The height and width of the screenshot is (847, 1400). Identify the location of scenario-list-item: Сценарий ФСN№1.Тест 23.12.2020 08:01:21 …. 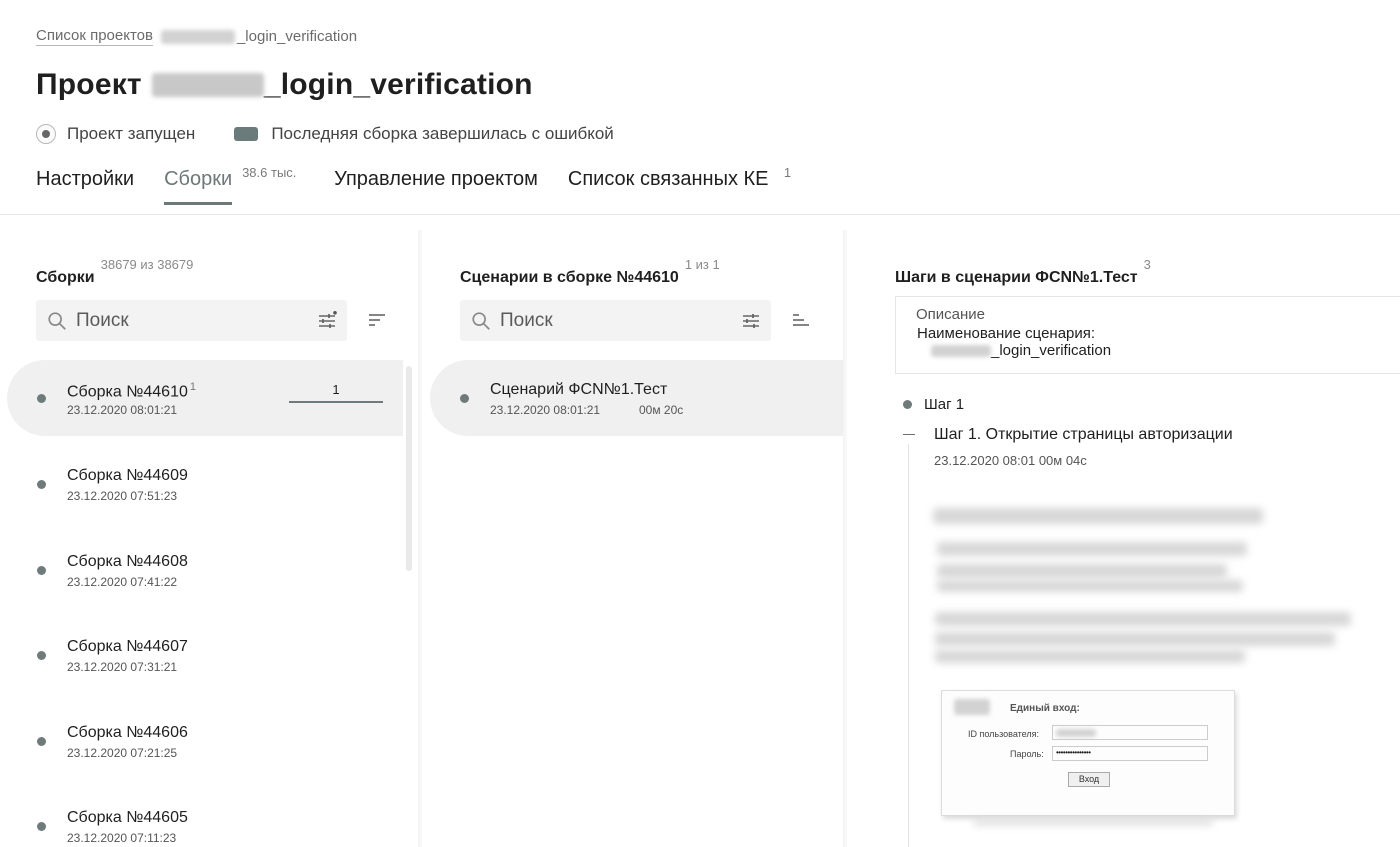
(636, 398).